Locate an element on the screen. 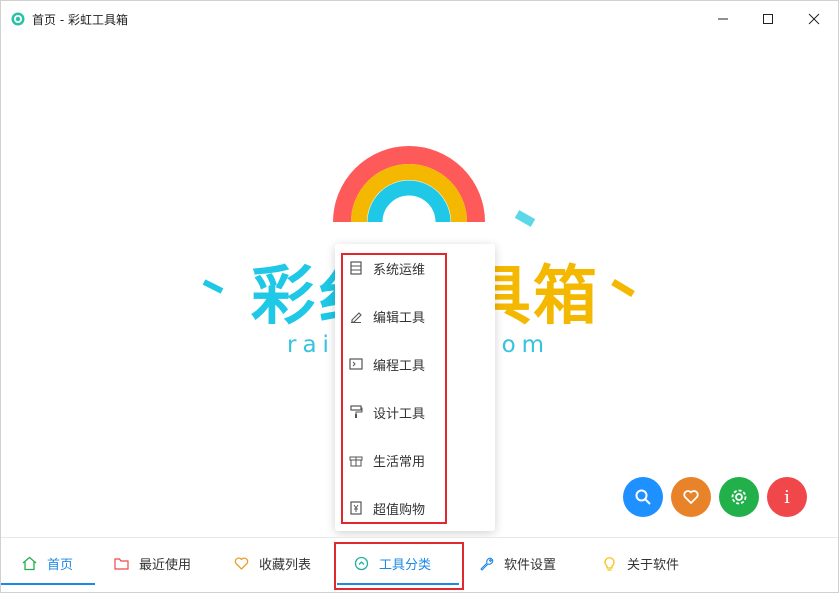 This screenshot has height=593, width=839. tab-home: 首页 is located at coordinates (47, 563).